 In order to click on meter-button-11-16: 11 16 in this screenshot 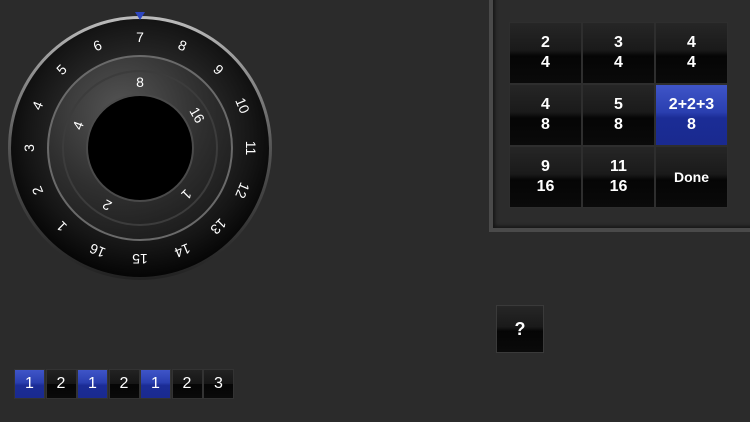, I will do `click(618, 177)`.